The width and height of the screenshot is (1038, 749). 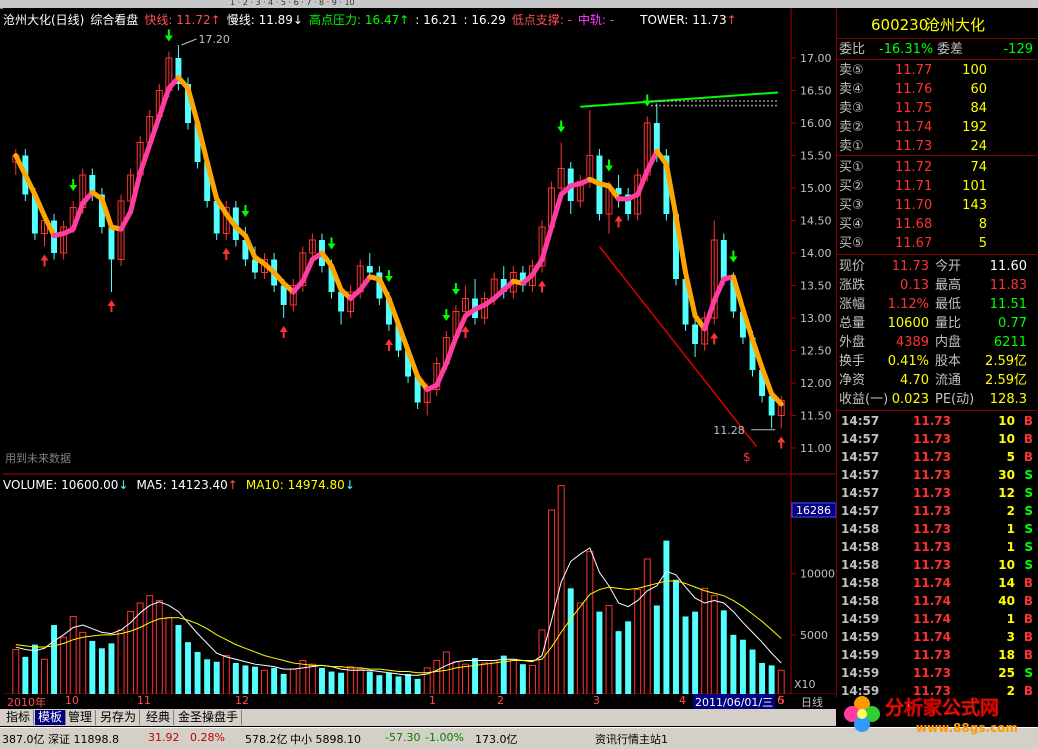 I want to click on low-label: 11.28, so click(x=729, y=430).